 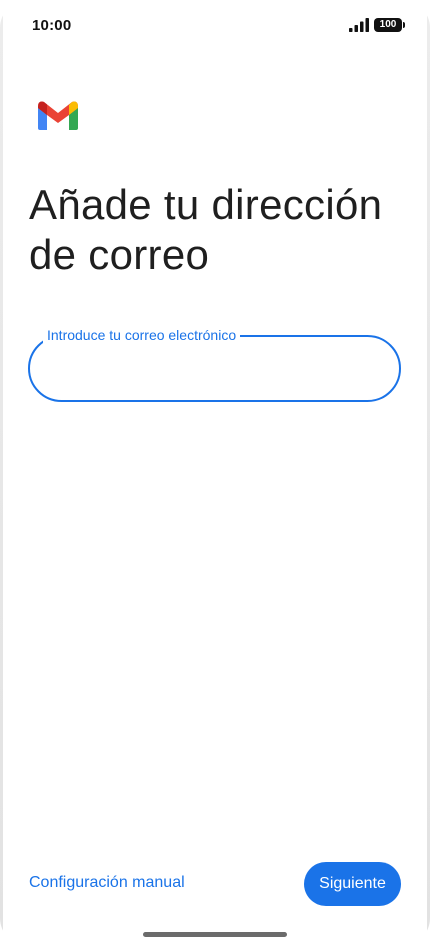 I want to click on home-indicator, so click(x=215, y=934).